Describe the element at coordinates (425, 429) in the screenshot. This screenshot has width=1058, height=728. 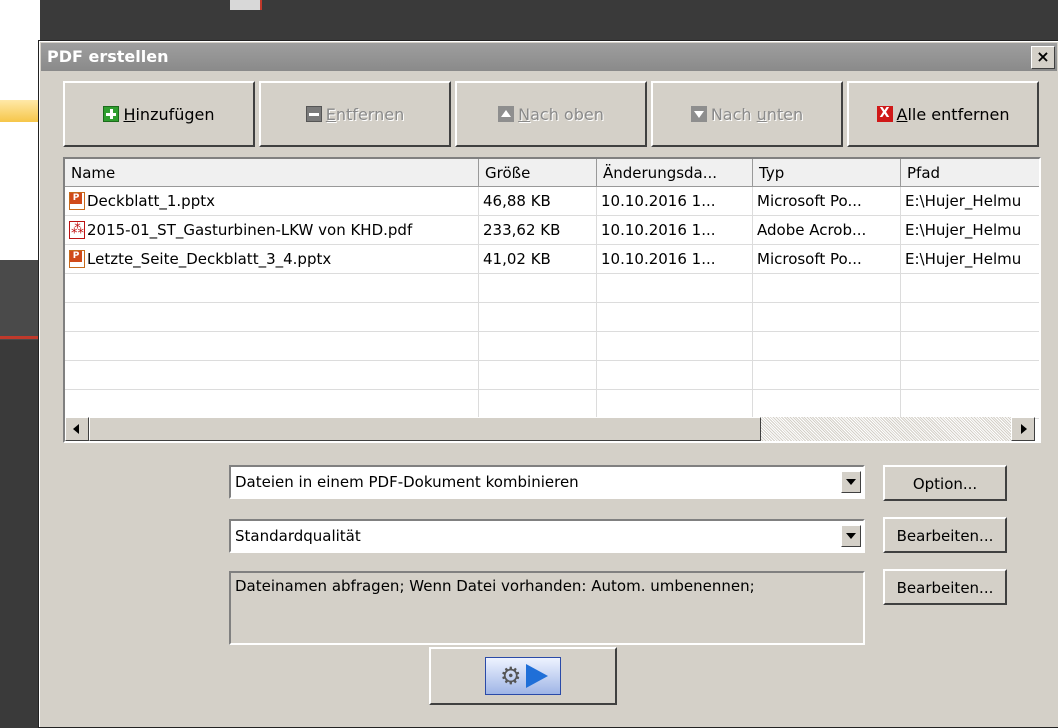
I see `scroll-thumb` at that location.